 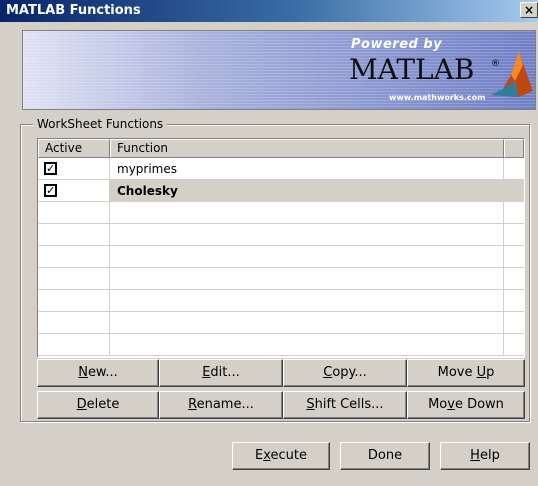 I want to click on title-bar: MATLAB Functions ×, so click(x=269, y=11).